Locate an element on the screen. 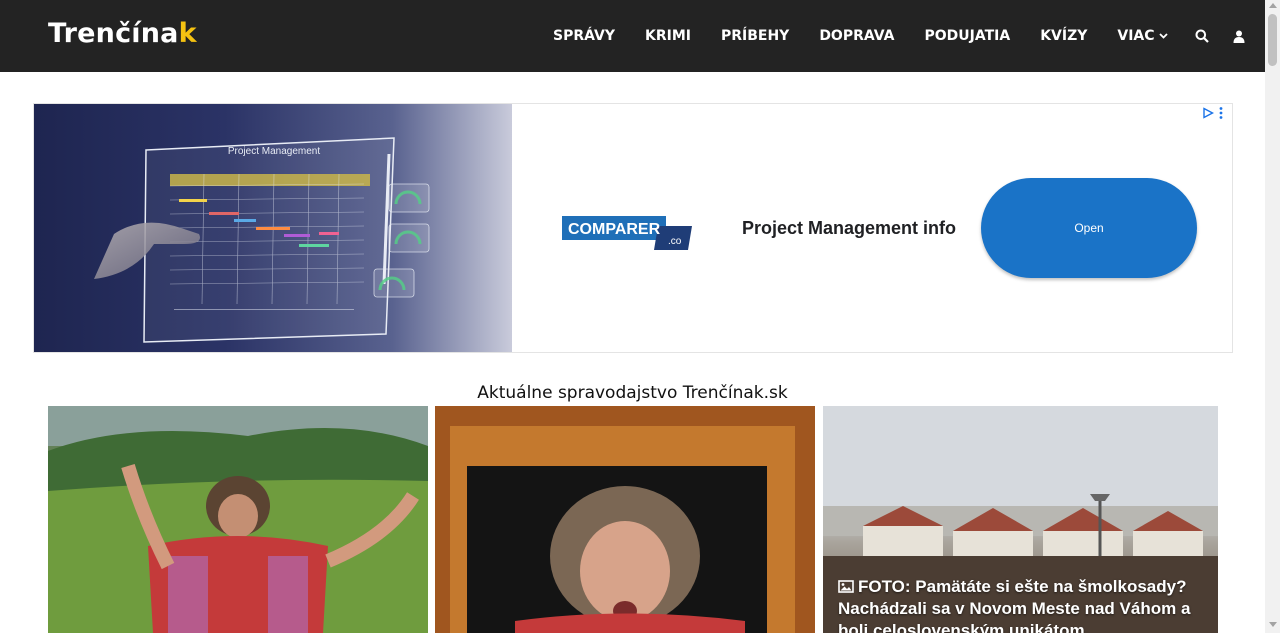  logo-text: Trenčína is located at coordinates (113, 33).